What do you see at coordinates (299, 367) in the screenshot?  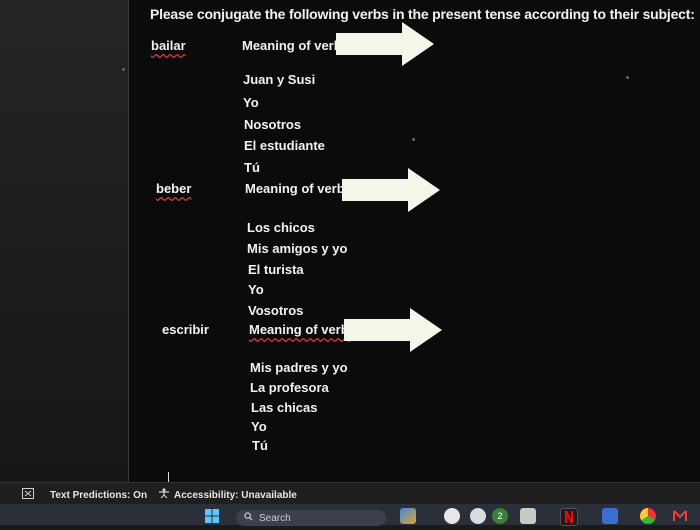 I see `subject-mis-padres-y-yo: Mis padres y yo` at bounding box center [299, 367].